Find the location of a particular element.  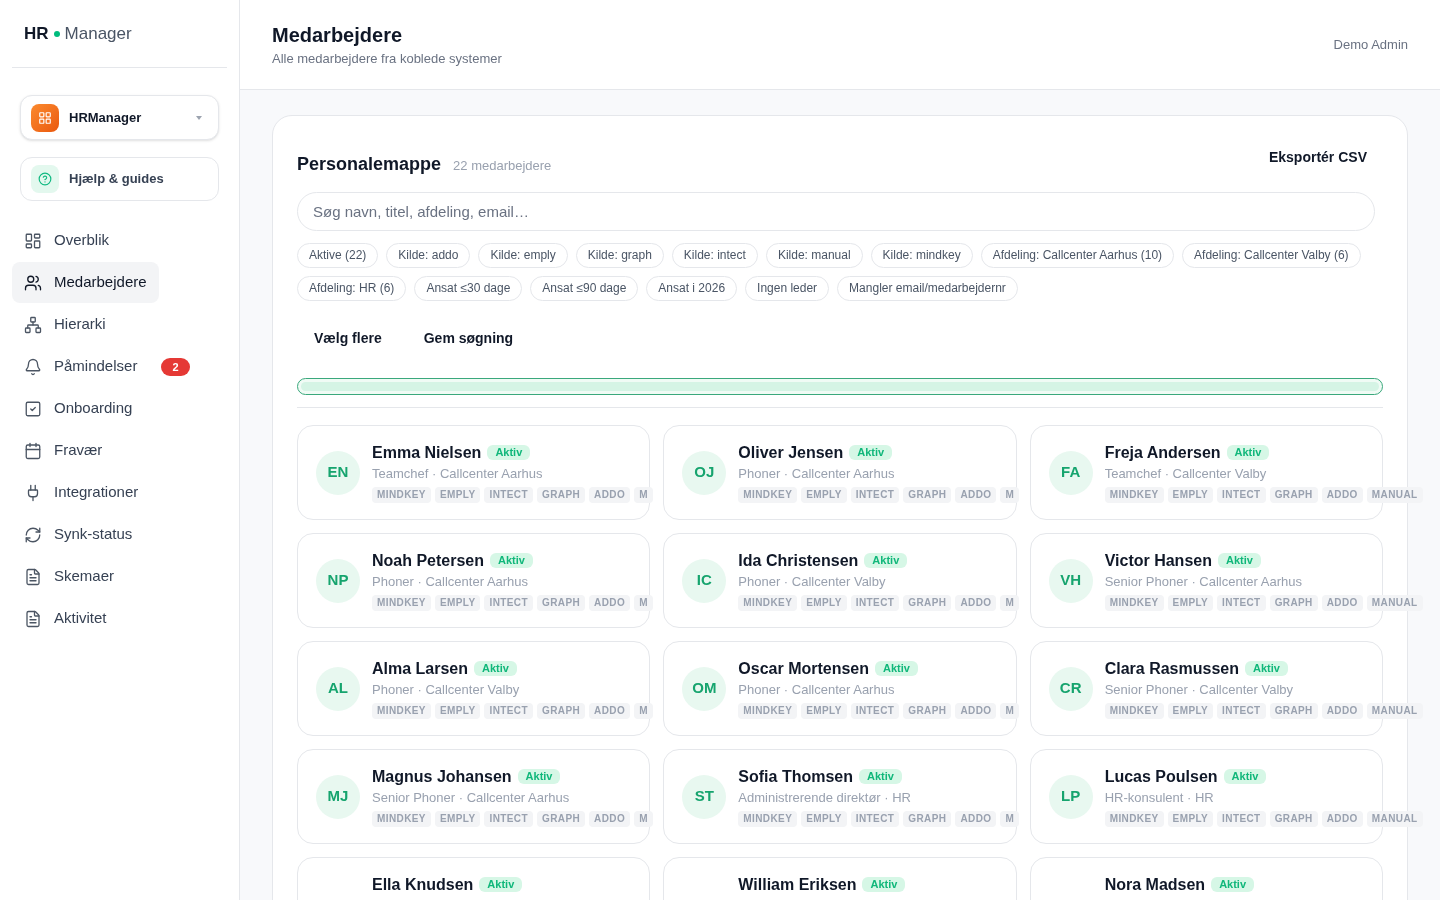

avatar-initials: OJ is located at coordinates (704, 472).